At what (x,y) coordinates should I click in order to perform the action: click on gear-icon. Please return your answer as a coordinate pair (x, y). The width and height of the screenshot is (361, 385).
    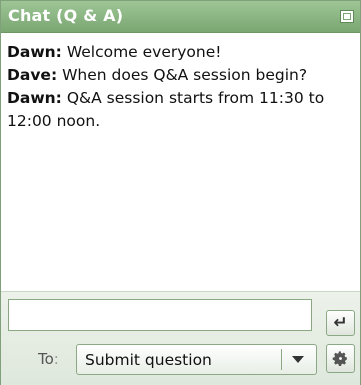
    Looking at the image, I should click on (339, 359).